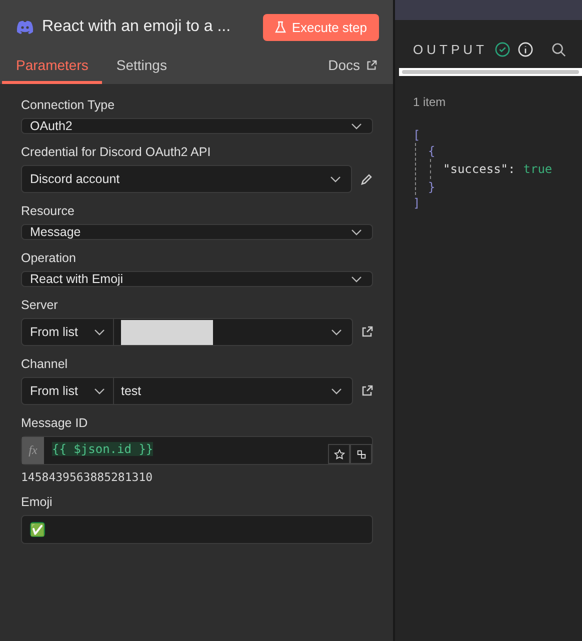  I want to click on expand-icon, so click(361, 454).